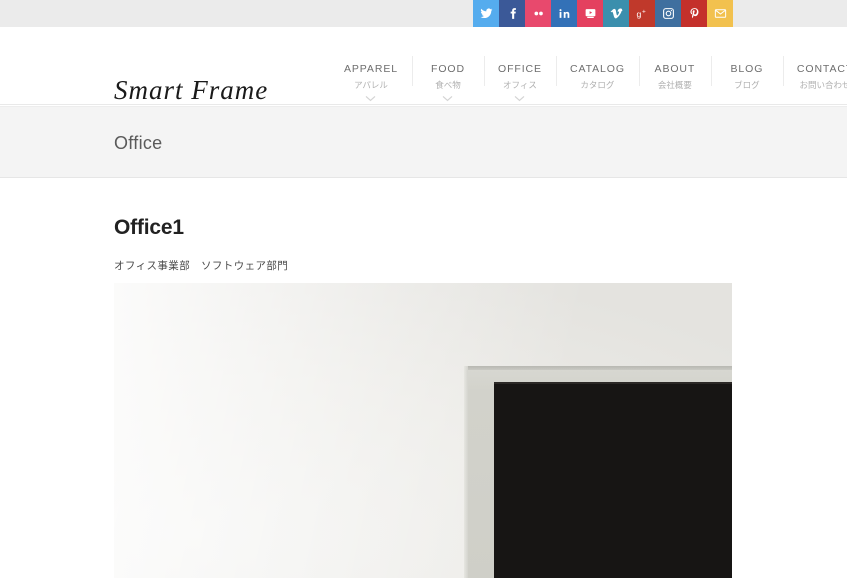 The width and height of the screenshot is (847, 578). I want to click on flickr-icon, so click(538, 13).